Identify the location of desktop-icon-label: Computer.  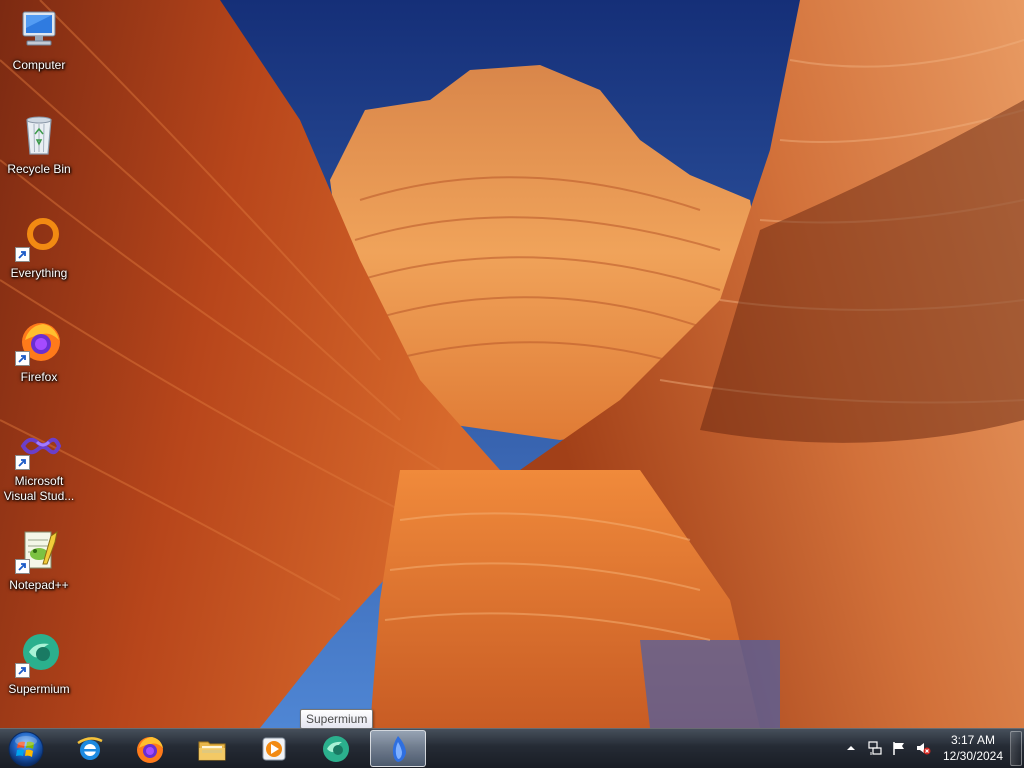
(39, 65).